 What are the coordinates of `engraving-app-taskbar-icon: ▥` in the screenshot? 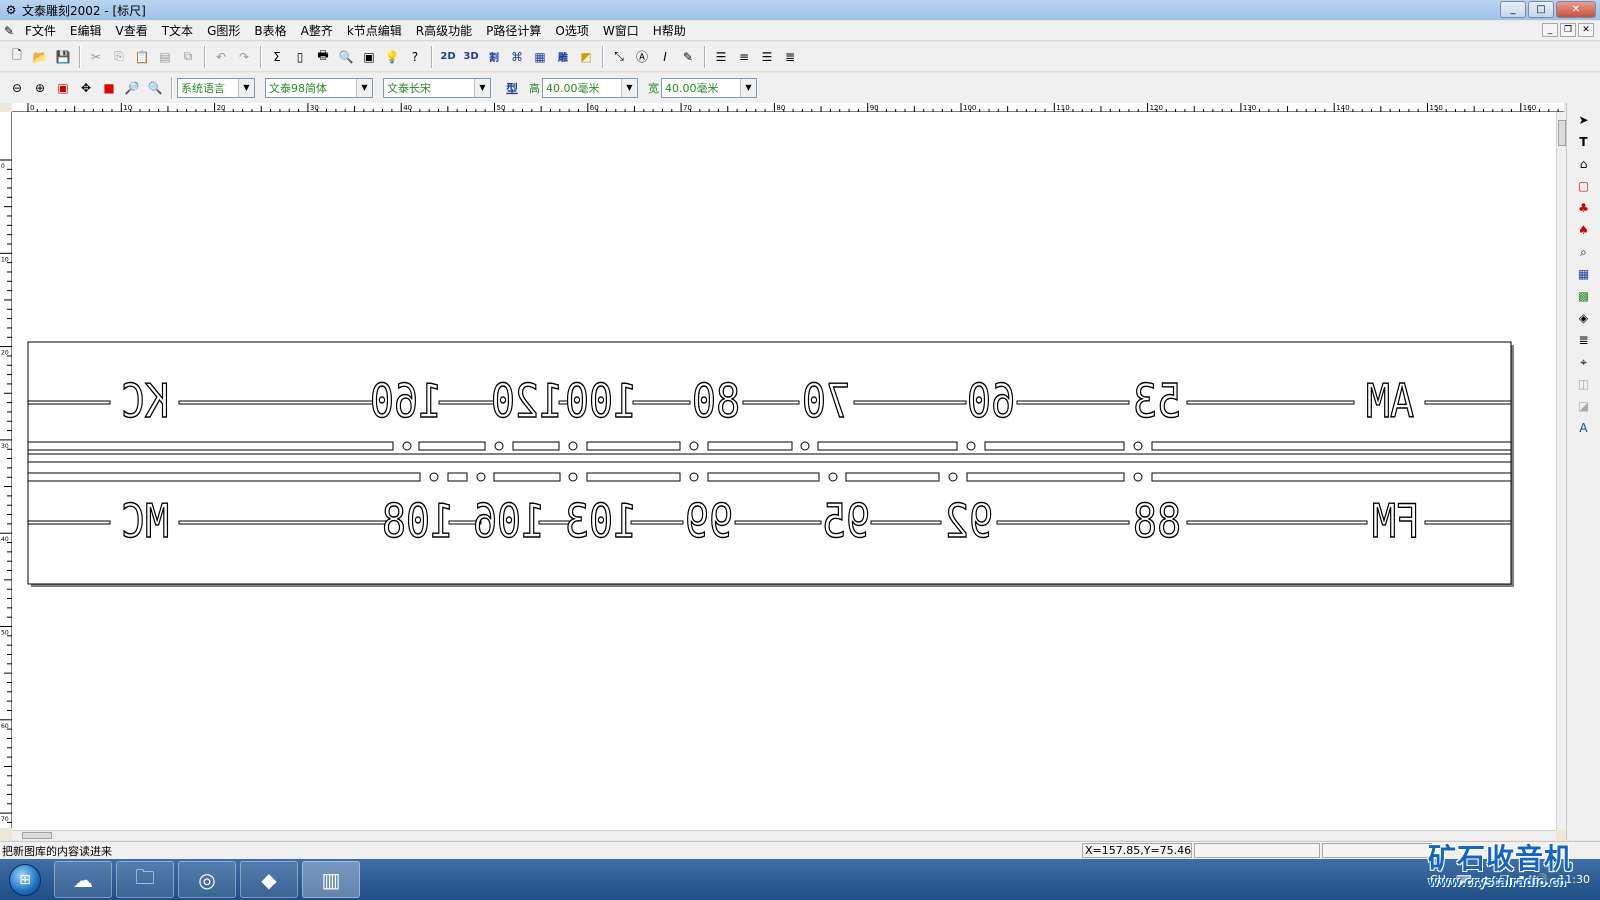 It's located at (331, 879).